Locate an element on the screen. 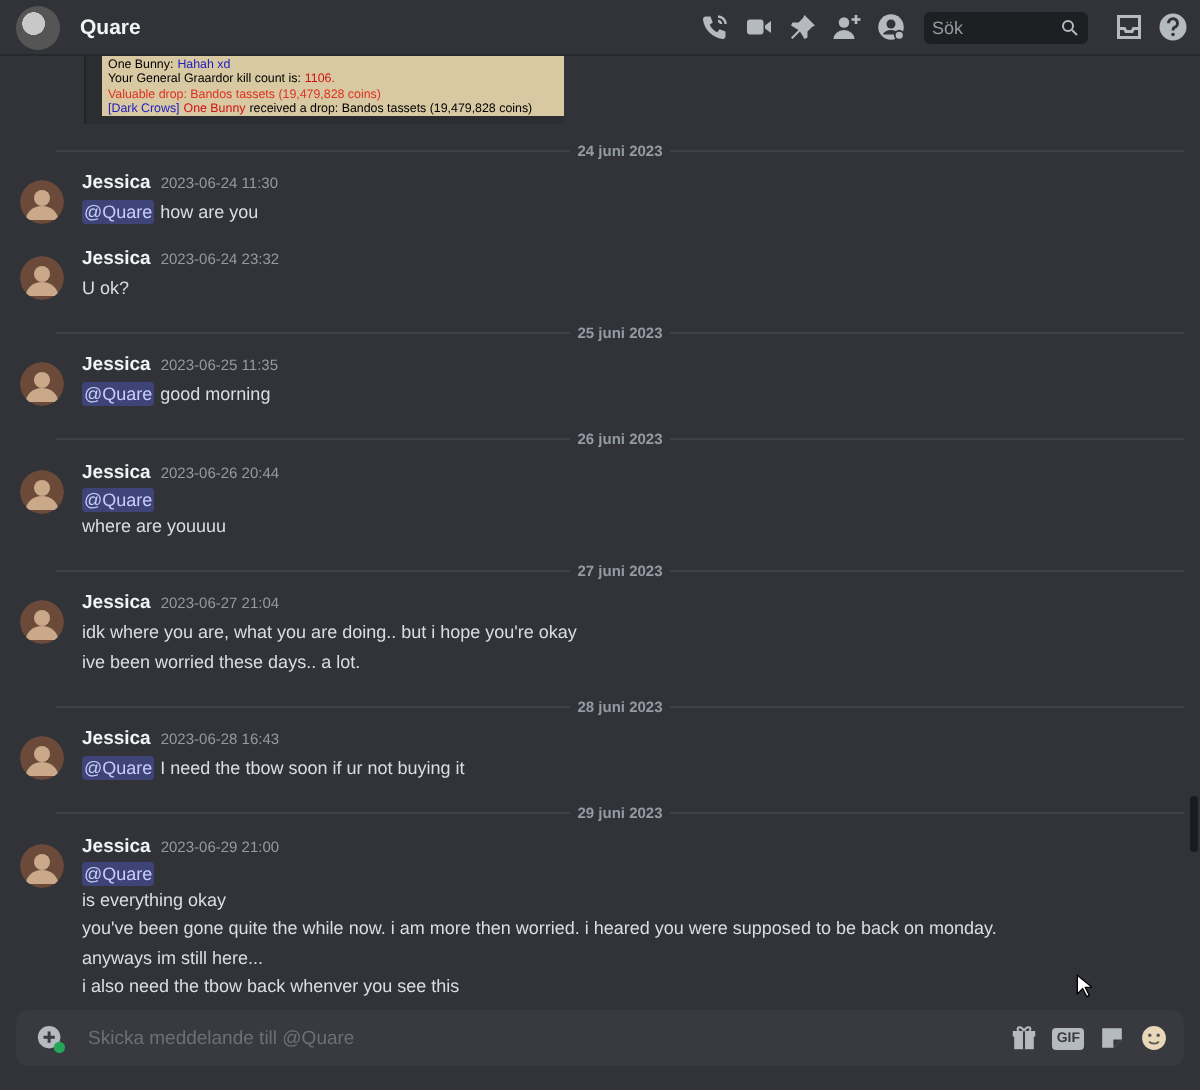 The width and height of the screenshot is (1200, 1090). pin-icon is located at coordinates (803, 27).